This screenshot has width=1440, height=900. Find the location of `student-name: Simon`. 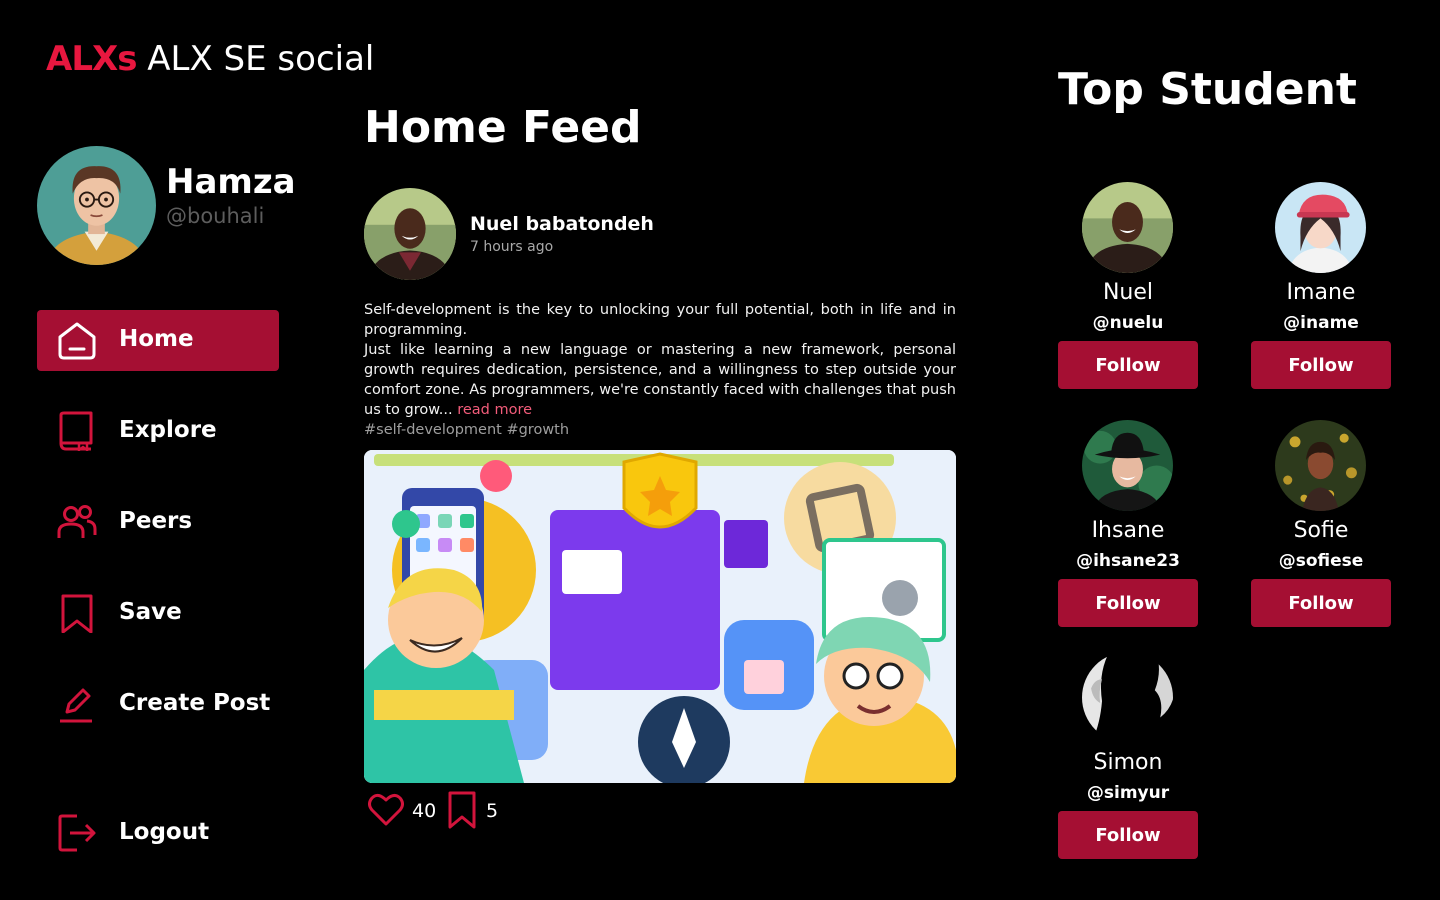

student-name: Simon is located at coordinates (1128, 762).